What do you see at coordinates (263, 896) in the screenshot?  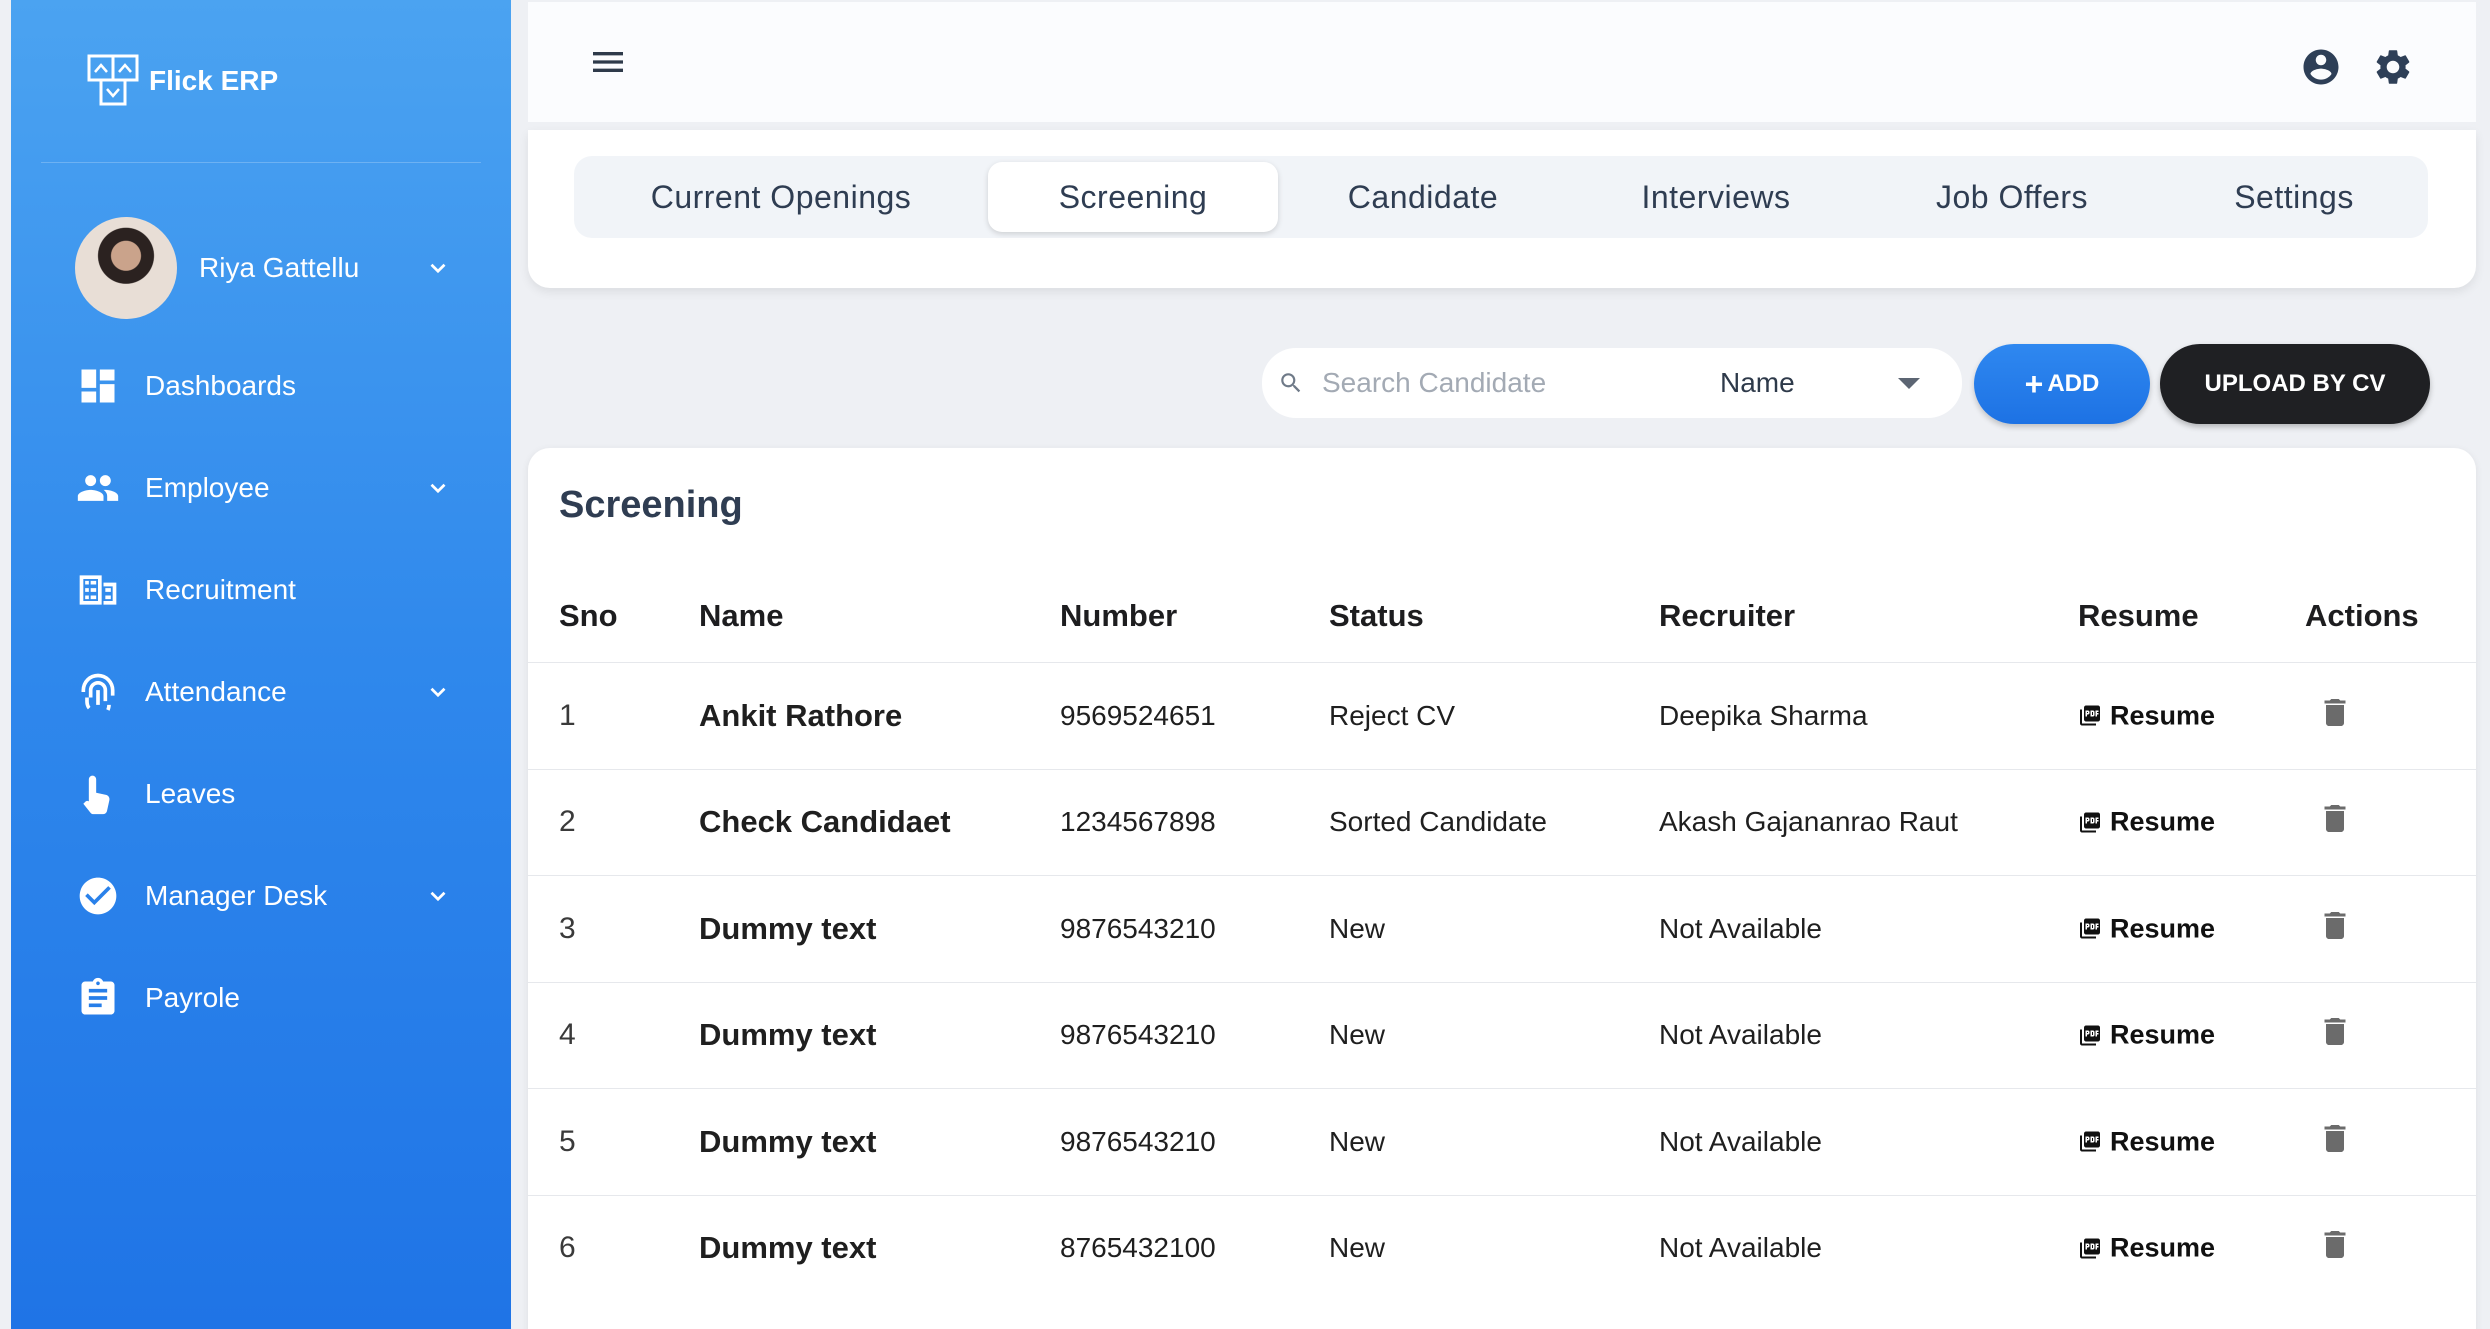 I see `sidebar-item-manager-desk: Manager Desk` at bounding box center [263, 896].